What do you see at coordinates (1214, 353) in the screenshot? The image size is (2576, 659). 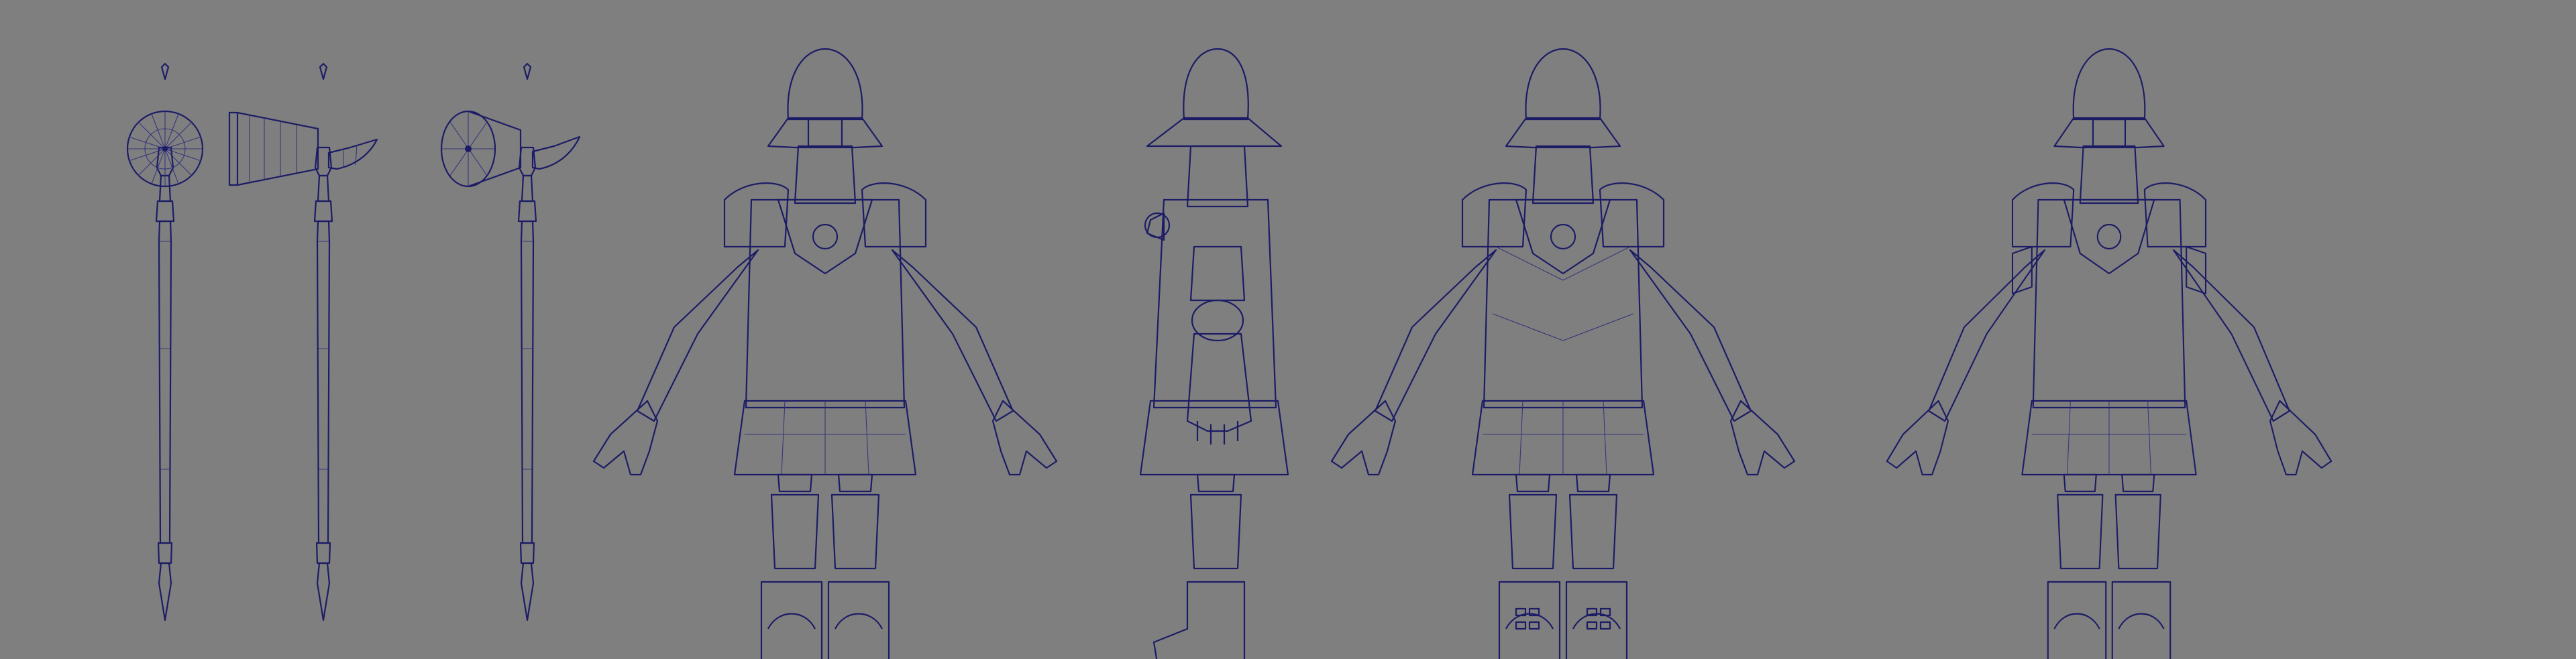 I see `knight-side-view` at bounding box center [1214, 353].